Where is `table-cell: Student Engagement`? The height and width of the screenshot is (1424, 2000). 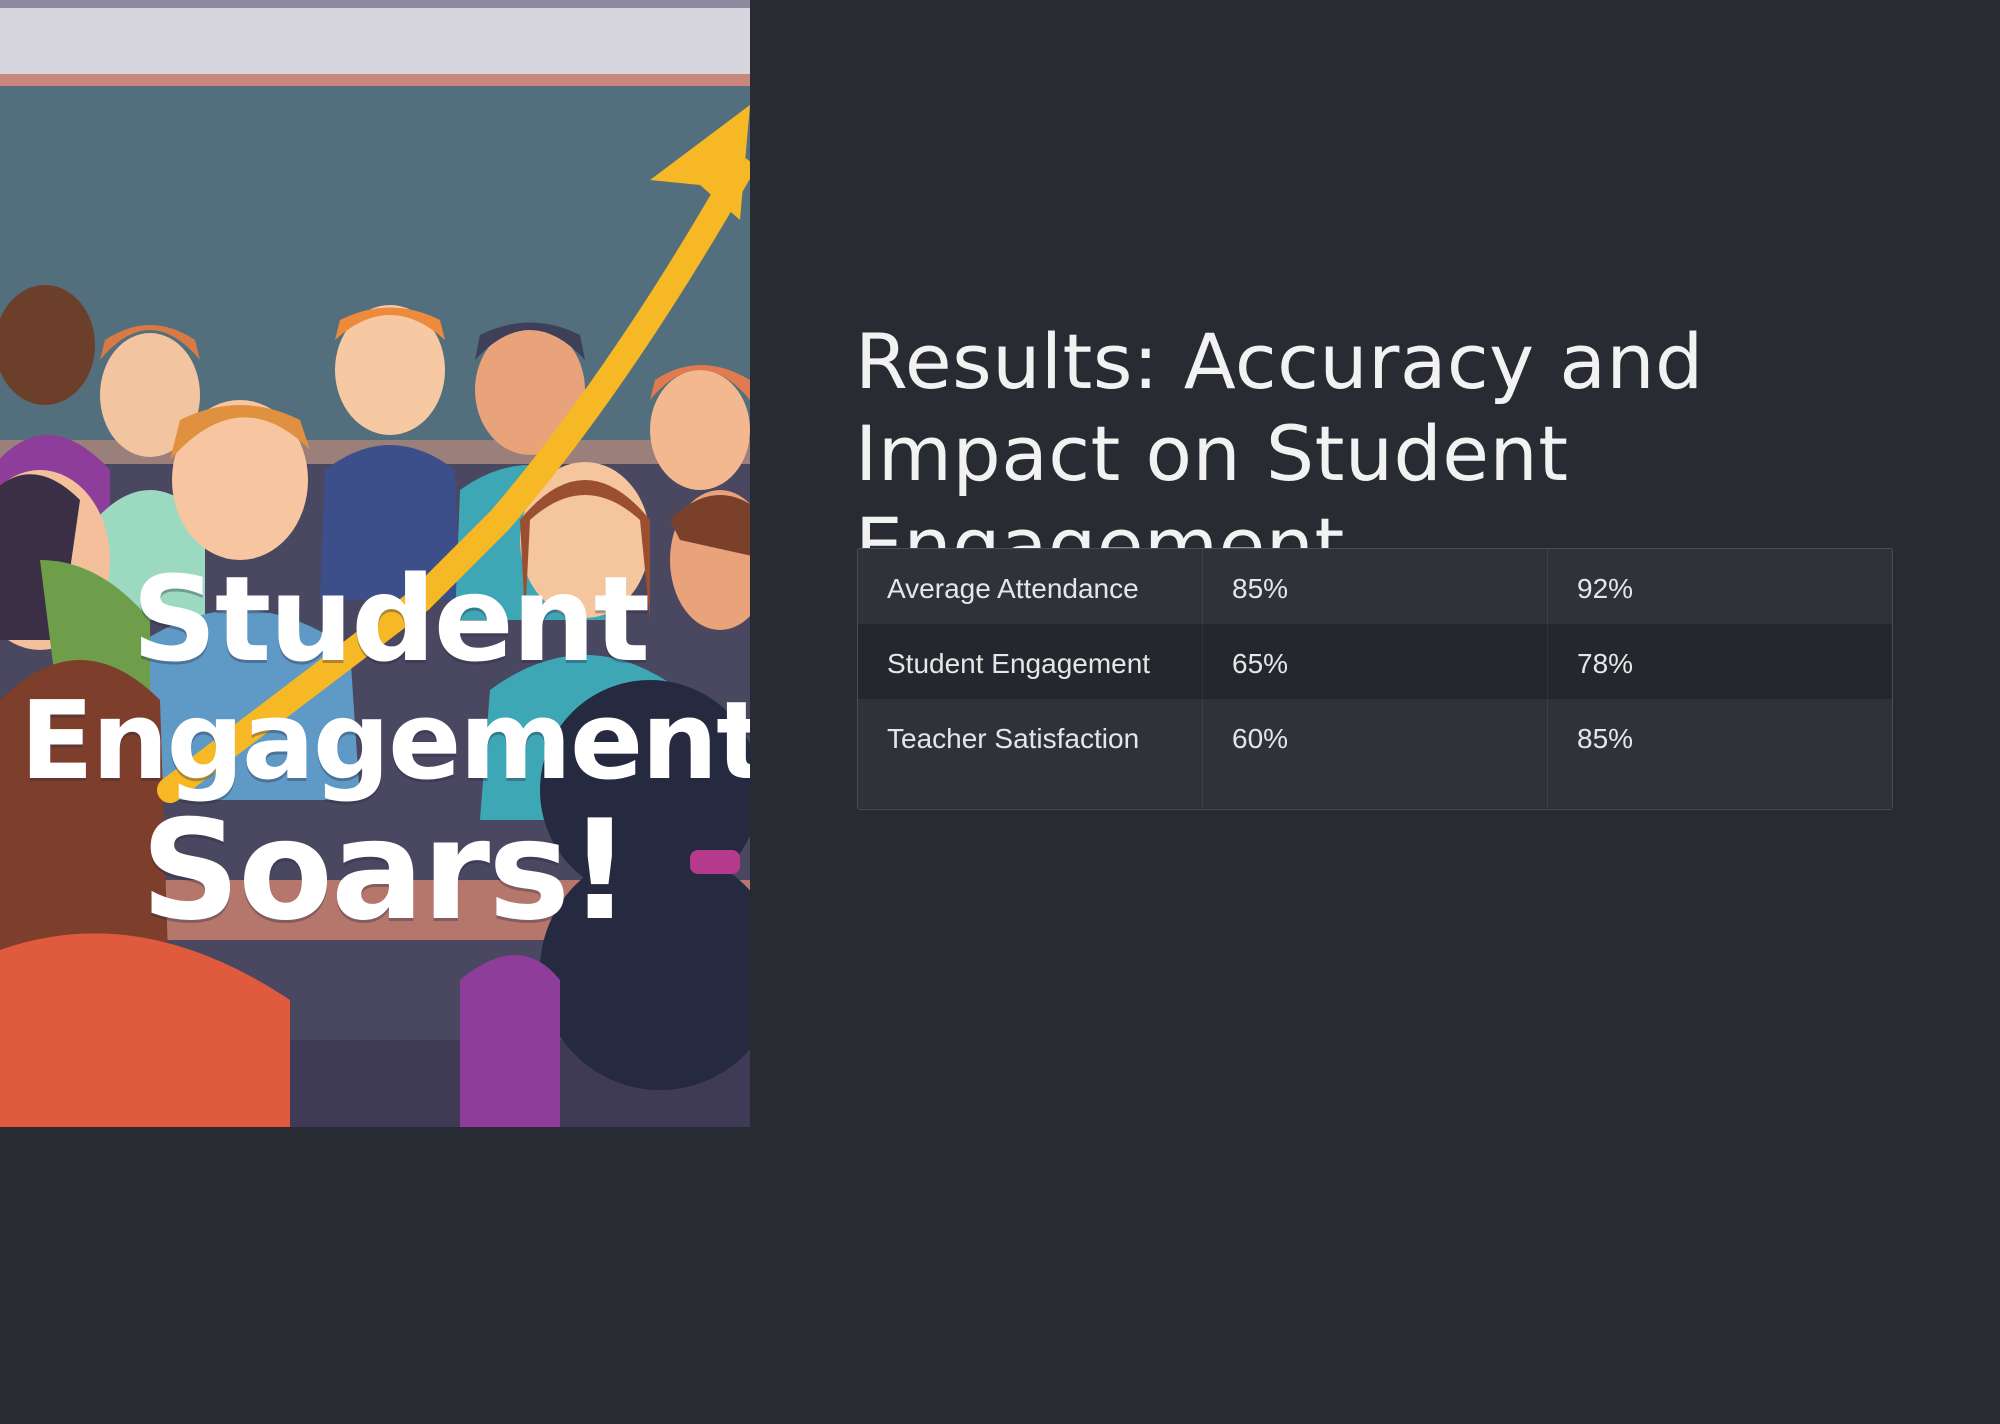
table-cell: Student Engagement is located at coordinates (1030, 661).